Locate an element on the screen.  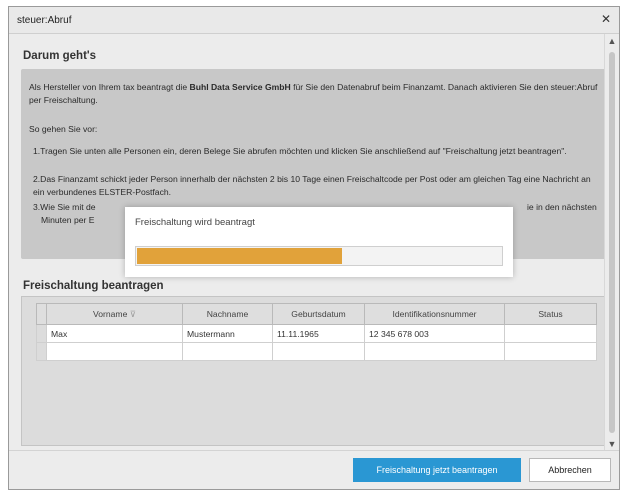
progress-bar is located at coordinates (319, 256).